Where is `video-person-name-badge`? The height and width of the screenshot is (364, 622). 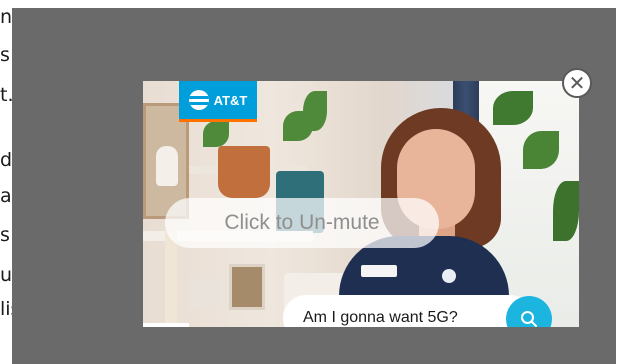
video-person-name-badge is located at coordinates (379, 271).